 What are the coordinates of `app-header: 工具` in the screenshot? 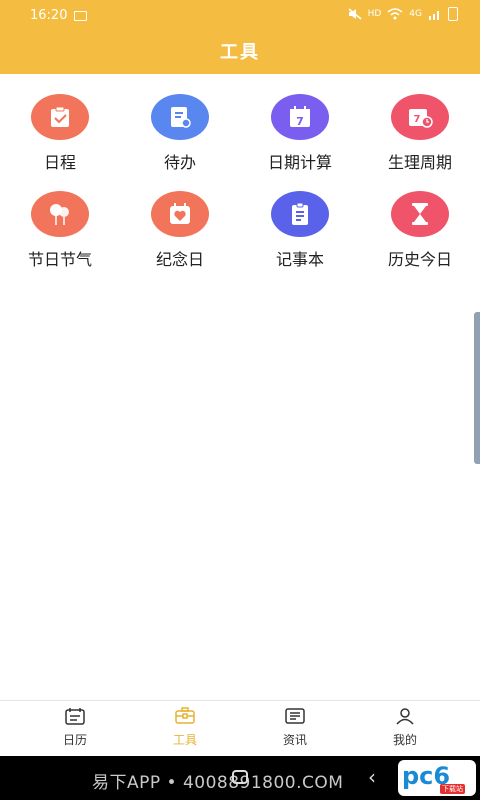 It's located at (240, 52).